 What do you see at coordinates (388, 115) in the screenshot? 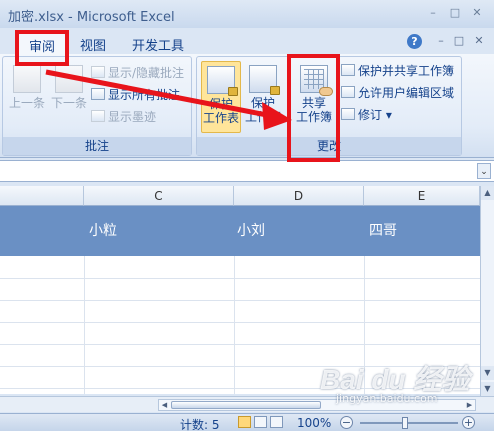
I see `chevron-down-icon: ▾` at bounding box center [388, 115].